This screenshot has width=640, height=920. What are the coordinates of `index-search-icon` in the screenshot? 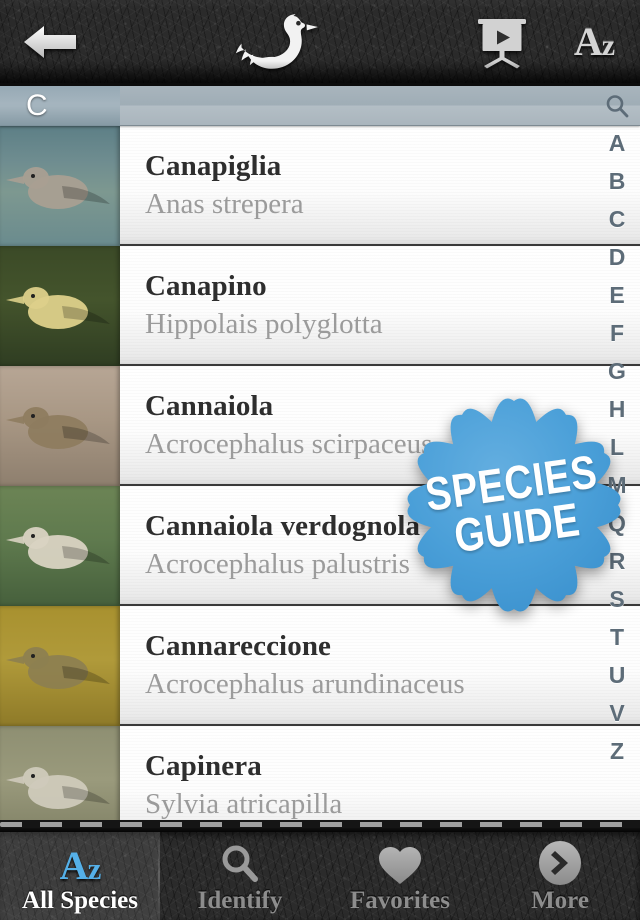 It's located at (617, 106).